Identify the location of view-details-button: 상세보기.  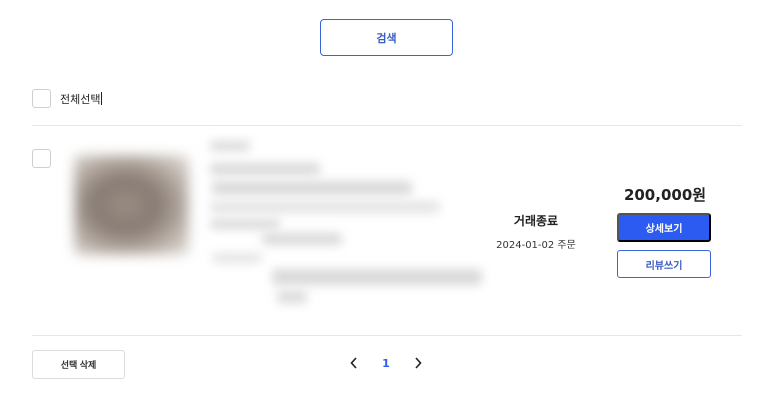
(664, 227).